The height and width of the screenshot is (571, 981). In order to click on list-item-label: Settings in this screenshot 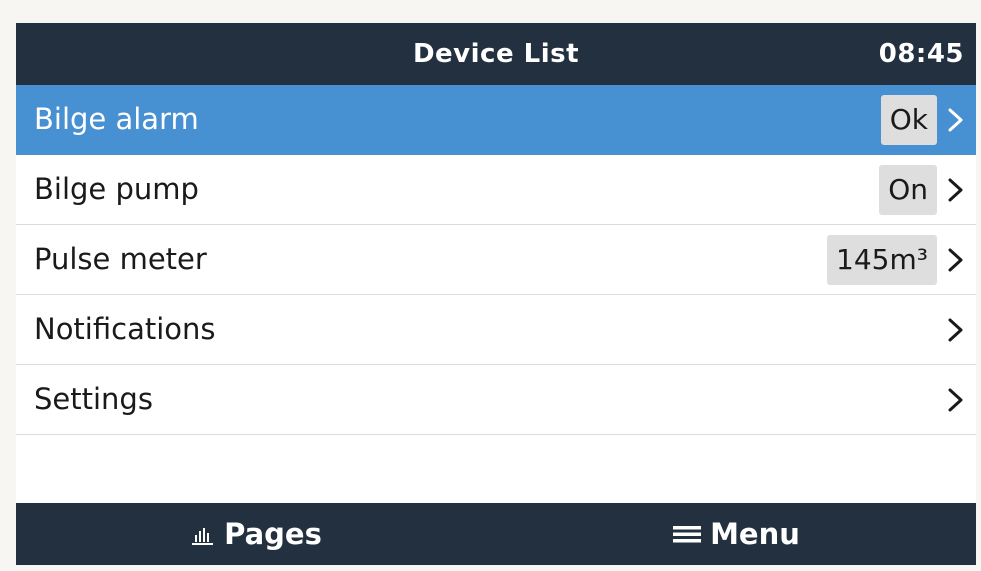, I will do `click(93, 399)`.